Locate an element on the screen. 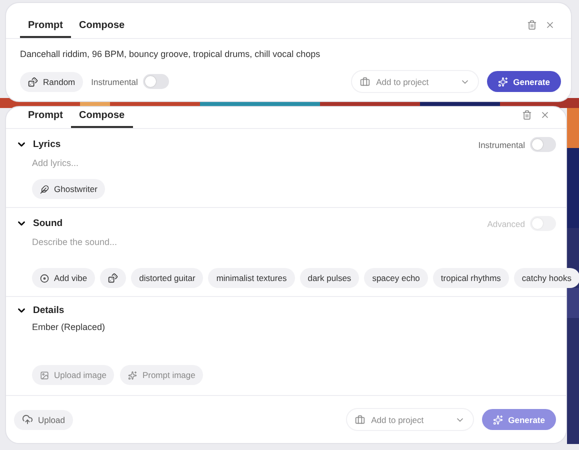  prompt-text: Dancehall riddim, 96 BPM, bouncy groove, tropical drums, chill vocal chops is located at coordinates (288, 49).